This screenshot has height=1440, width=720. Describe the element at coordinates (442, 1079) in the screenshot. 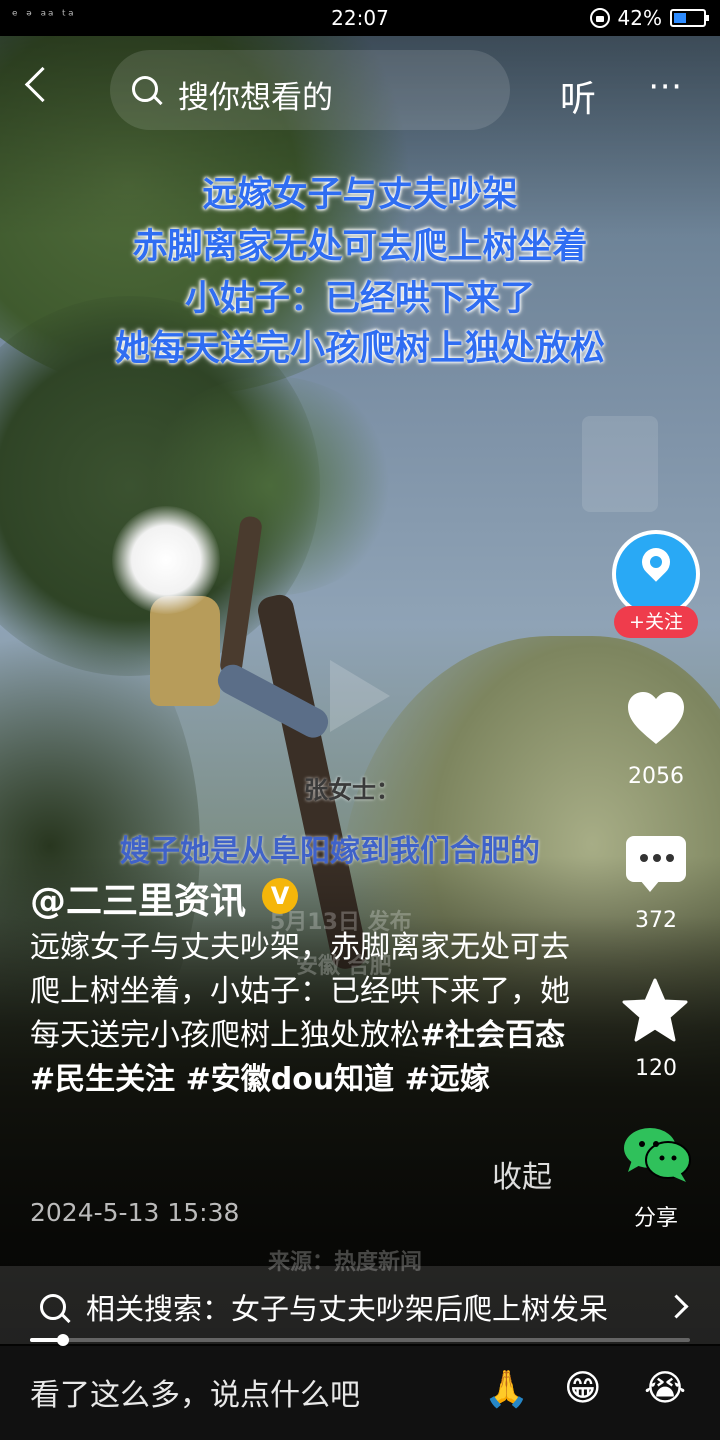

I see `hashtag: #远嫁` at that location.